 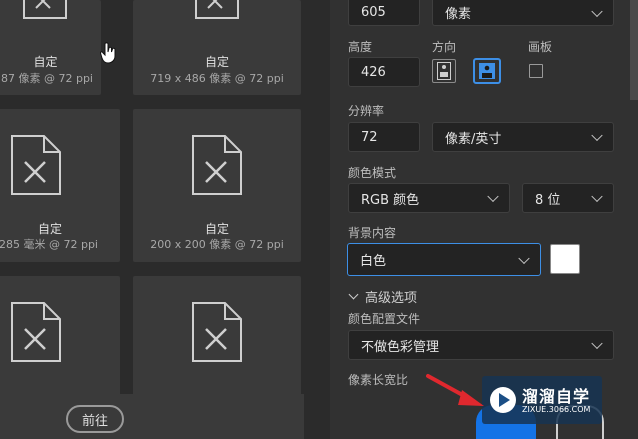 I want to click on portrait-orientation-button, so click(x=444, y=71).